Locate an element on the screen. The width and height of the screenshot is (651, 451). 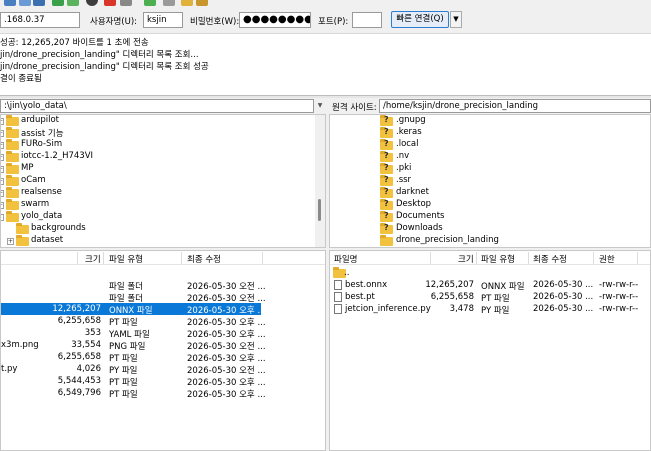
local-path-input: :\jin\yolo_data\ is located at coordinates (157, 106).